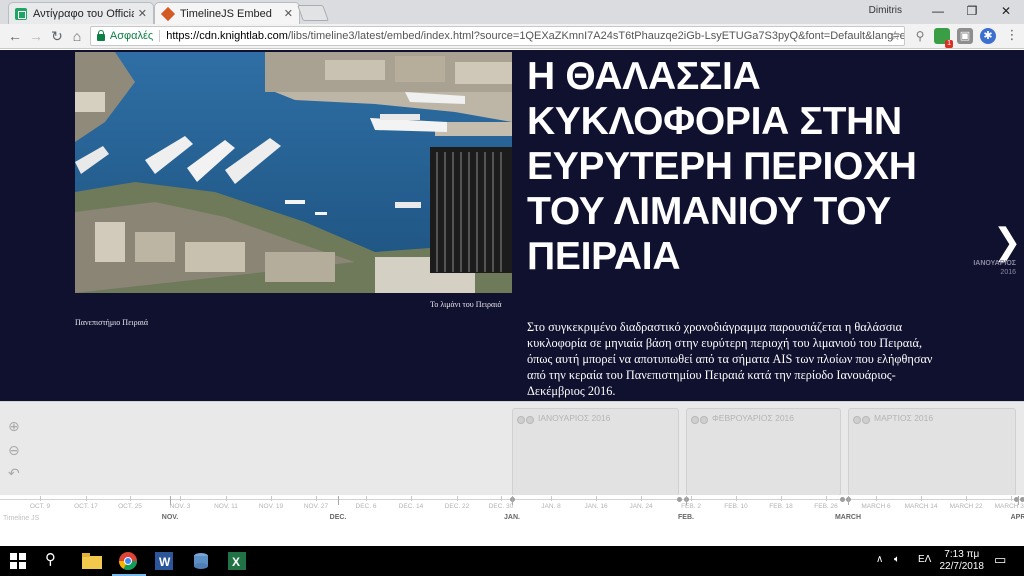 The width and height of the screenshot is (1024, 576). What do you see at coordinates (21, 518) in the screenshot?
I see `timelinejs-brand: Timeline JS` at bounding box center [21, 518].